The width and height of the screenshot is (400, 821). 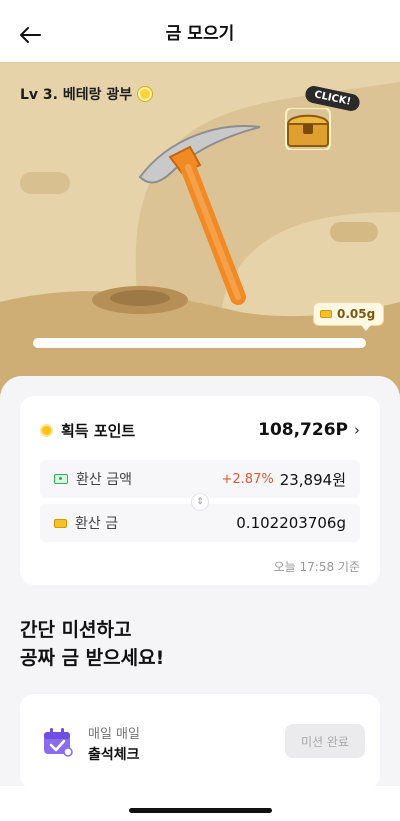 I want to click on top-nav-bar: 금 모으기, so click(x=200, y=31).